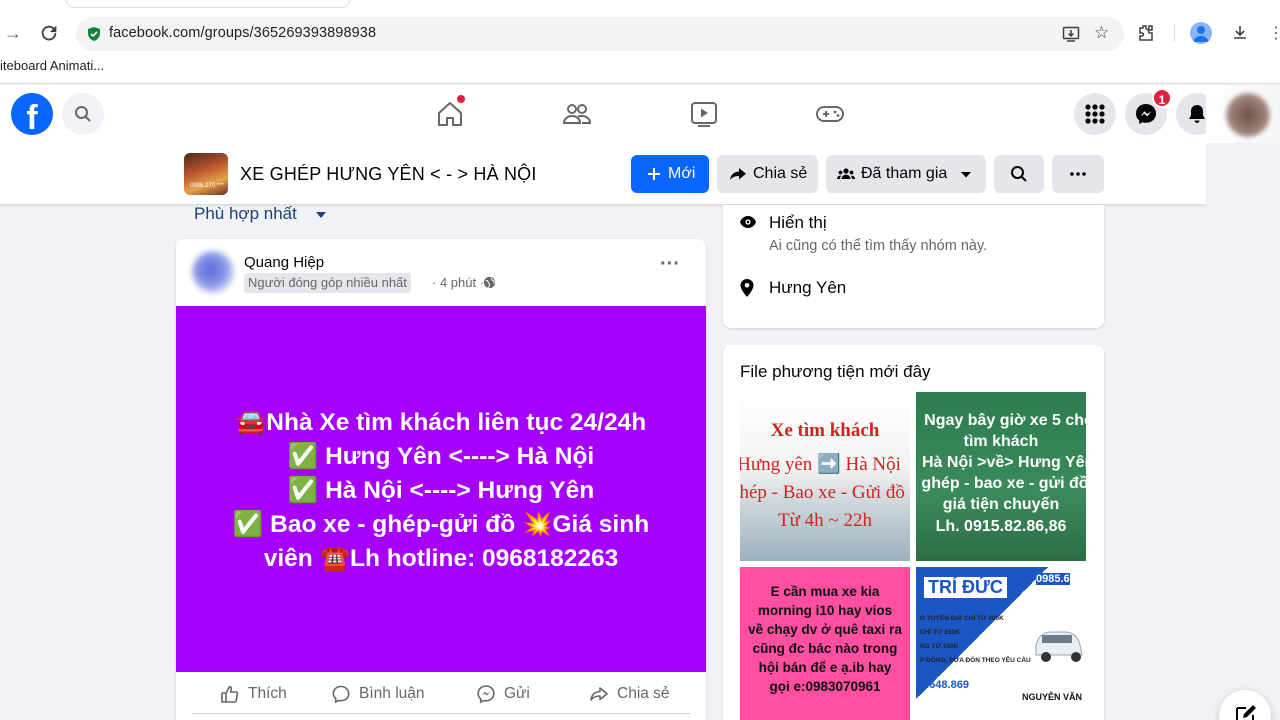  I want to click on video-icon, so click(704, 114).